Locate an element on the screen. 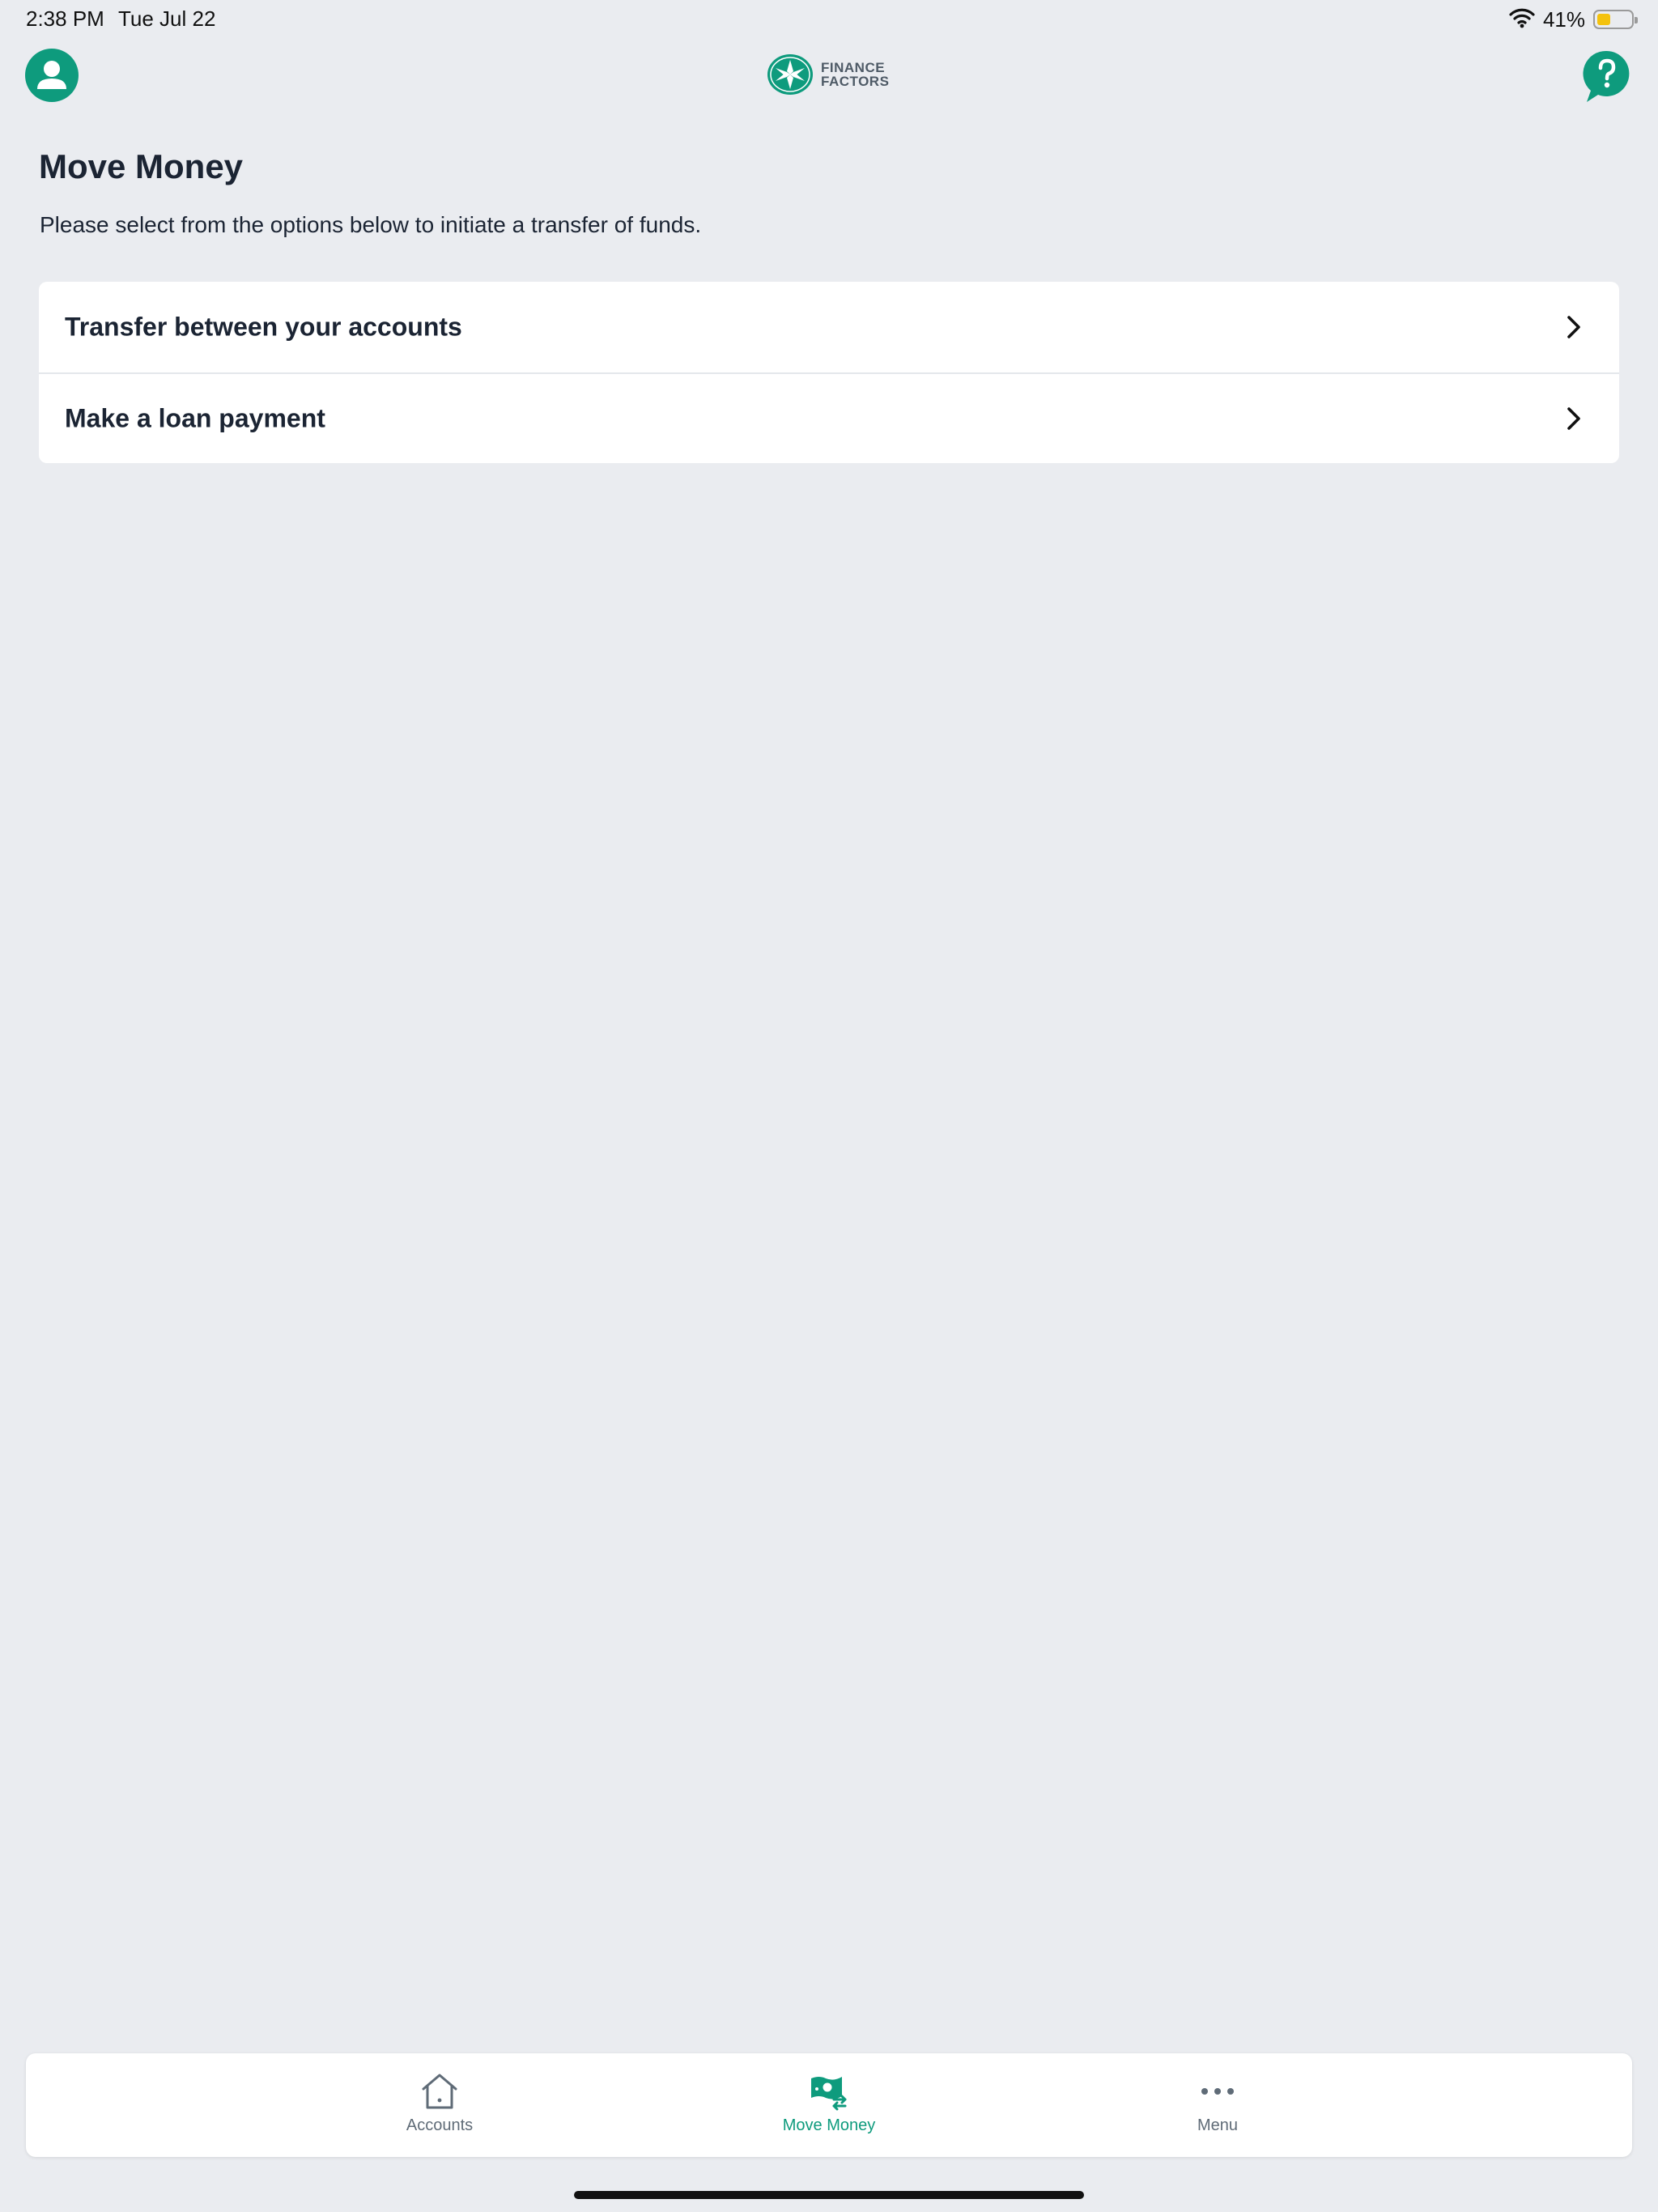 The image size is (1658, 2212). app-header: FINANCE FACTORS is located at coordinates (829, 75).